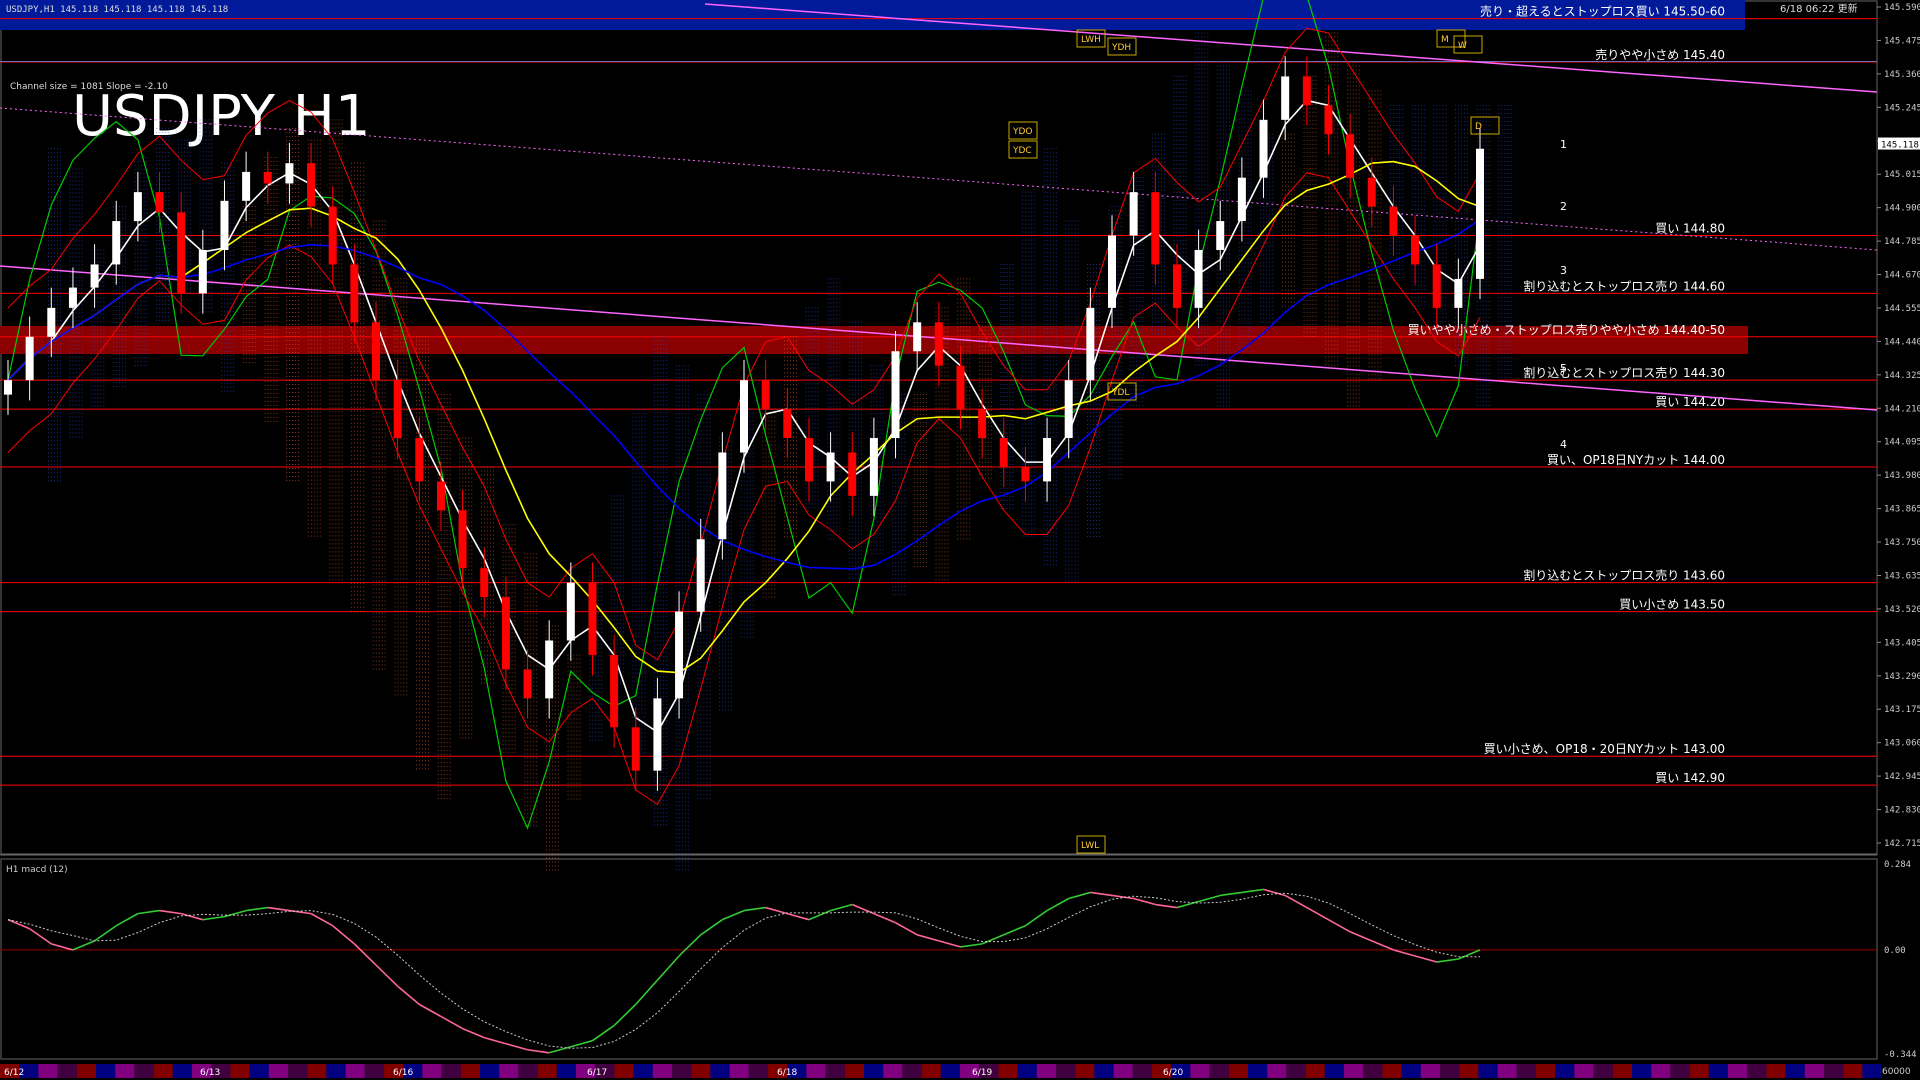 The height and width of the screenshot is (1080, 1920). I want to click on channel-number: 1, so click(1563, 144).